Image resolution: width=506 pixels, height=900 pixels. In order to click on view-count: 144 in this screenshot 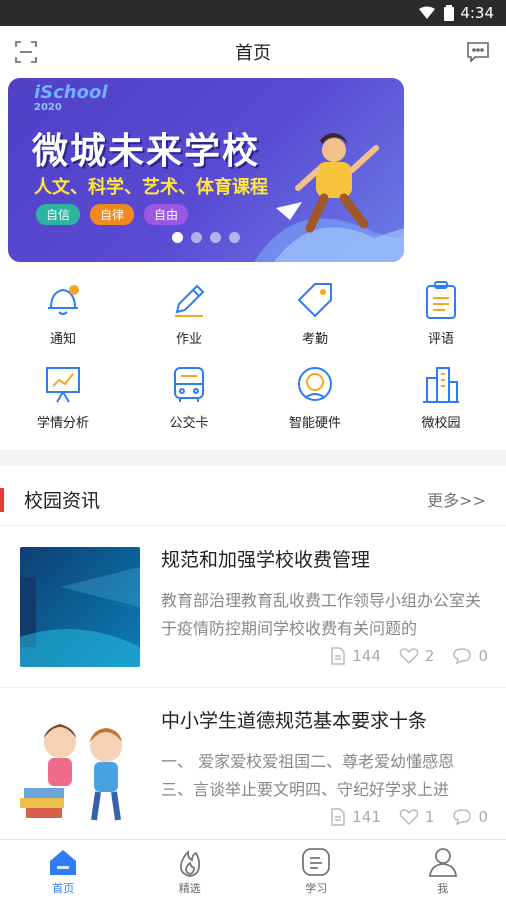, I will do `click(366, 656)`.